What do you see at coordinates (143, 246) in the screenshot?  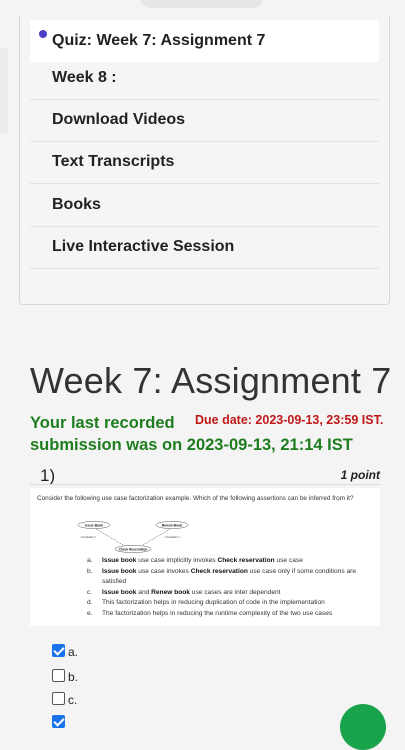 I see `nav-item-label: Live Interactive Session` at bounding box center [143, 246].